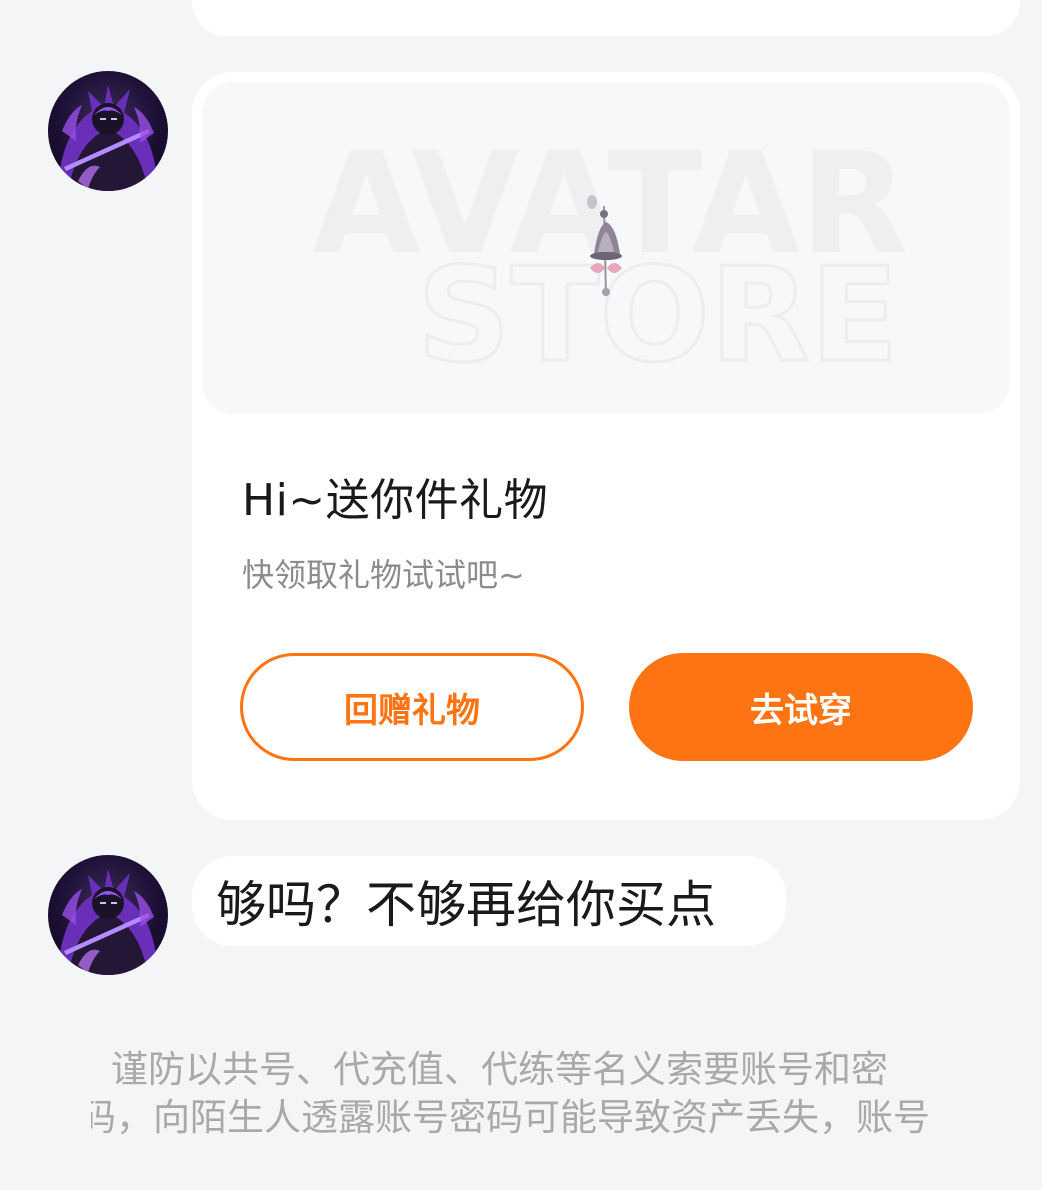  What do you see at coordinates (395, 500) in the screenshot?
I see `gift-card-title: Hi~送你件礼物` at bounding box center [395, 500].